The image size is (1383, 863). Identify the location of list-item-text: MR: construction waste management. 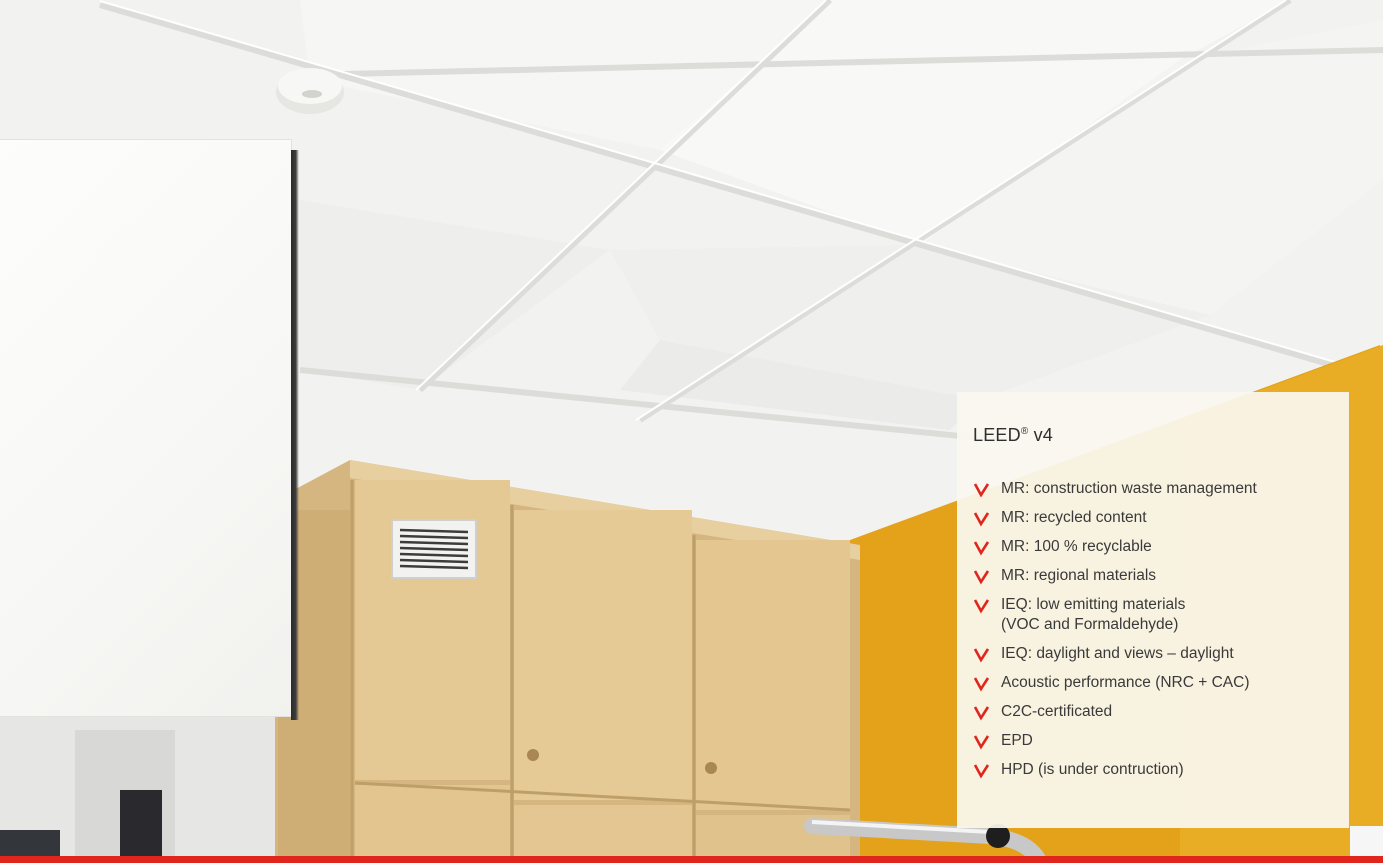
(1129, 488).